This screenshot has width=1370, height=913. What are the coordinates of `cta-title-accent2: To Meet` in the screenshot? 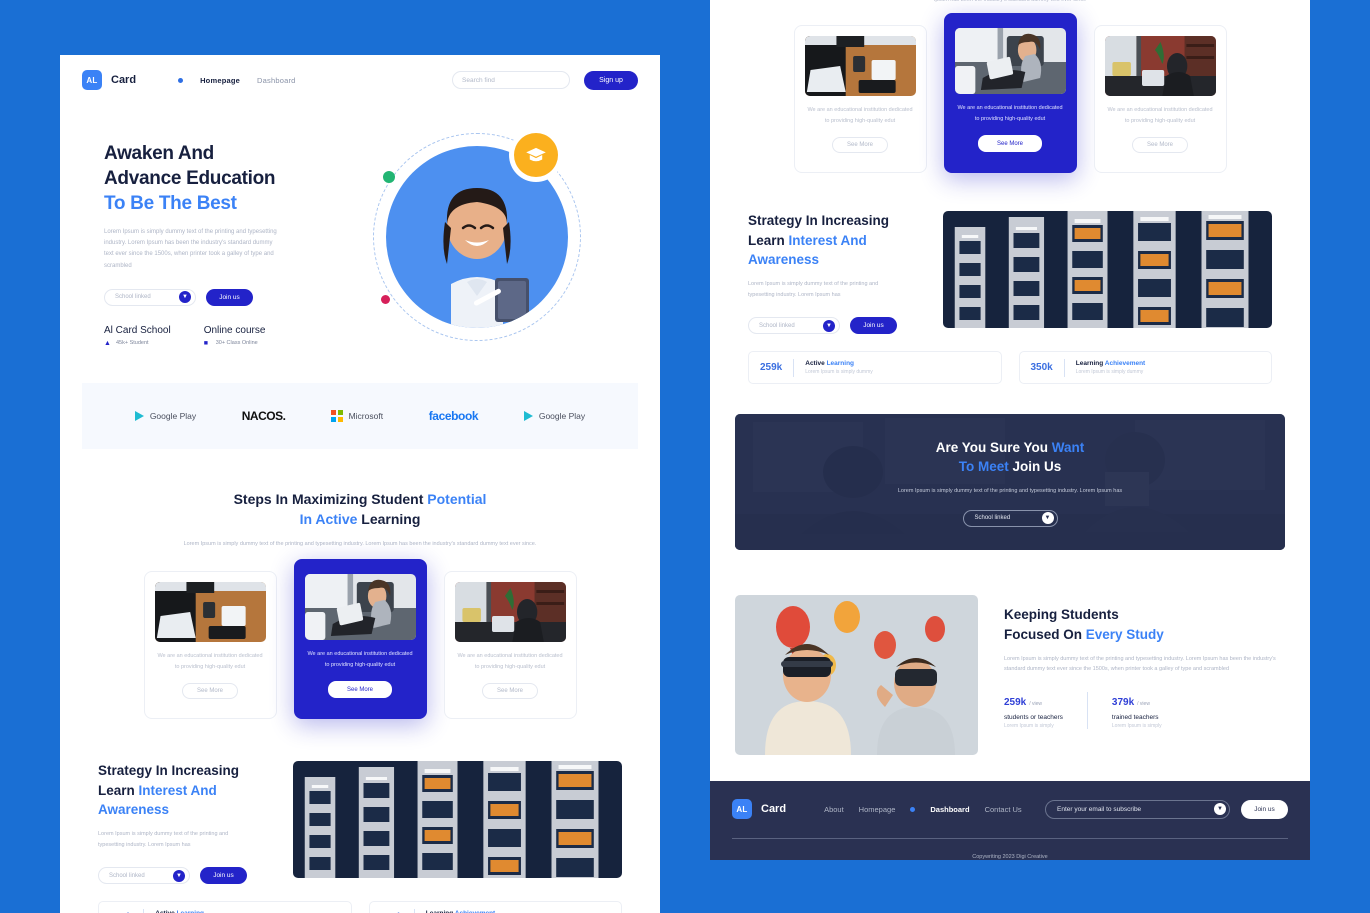 It's located at (985, 467).